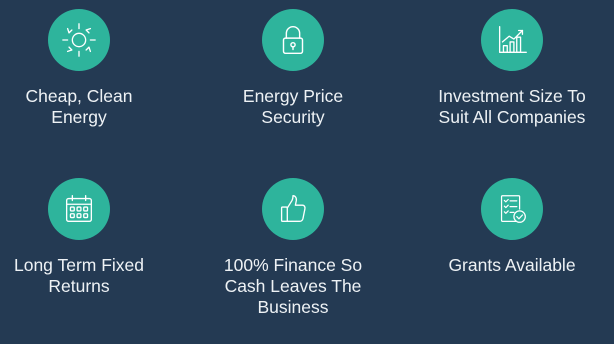  What do you see at coordinates (512, 209) in the screenshot?
I see `checklist-document-icon` at bounding box center [512, 209].